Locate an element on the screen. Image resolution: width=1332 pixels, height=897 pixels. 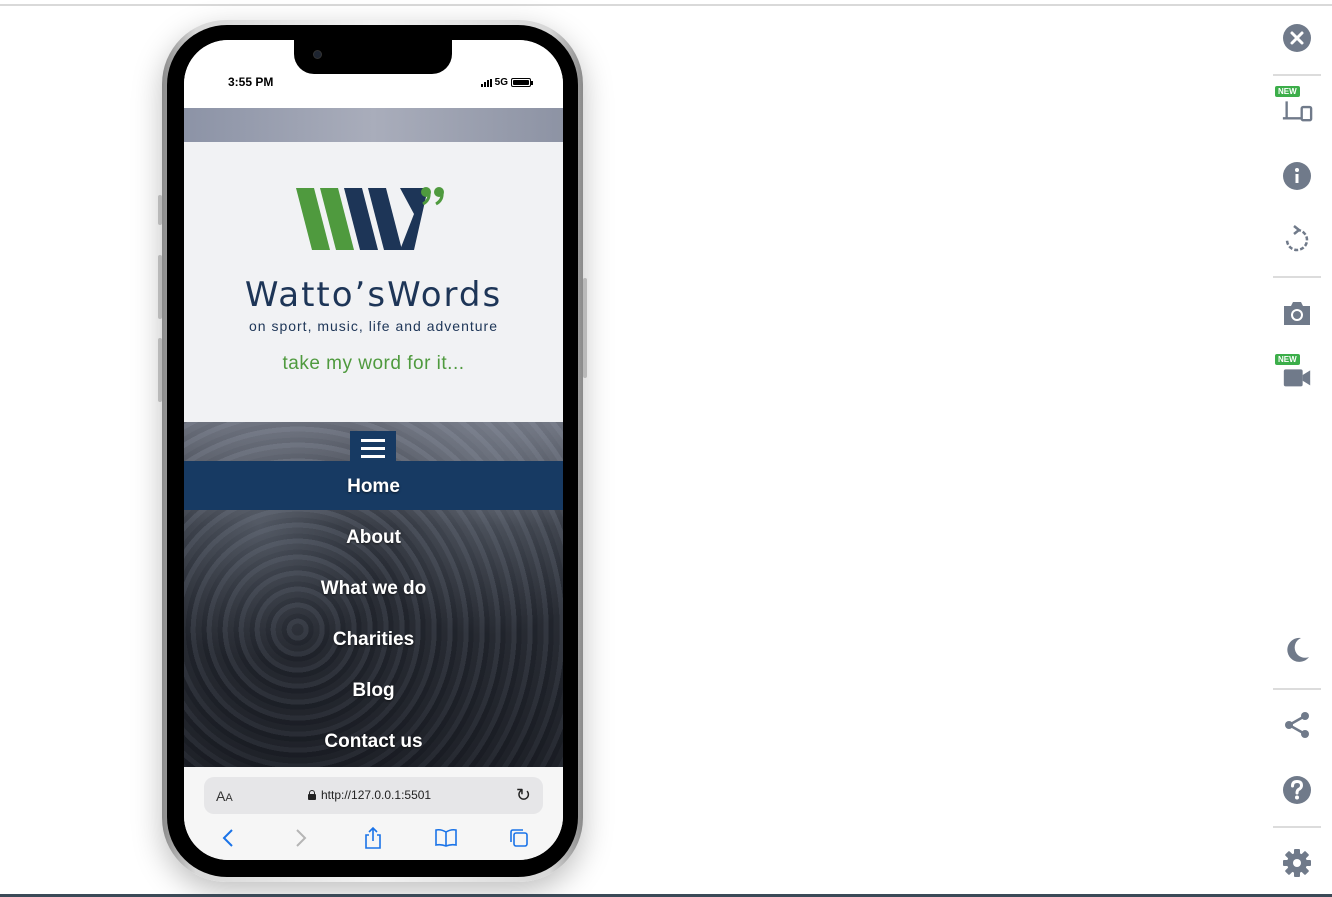
lock-icon is located at coordinates (312, 795).